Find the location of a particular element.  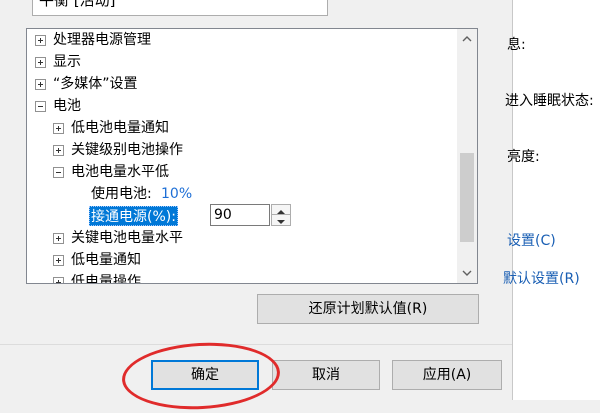

bg-text-line: 亮度: is located at coordinates (523, 157).